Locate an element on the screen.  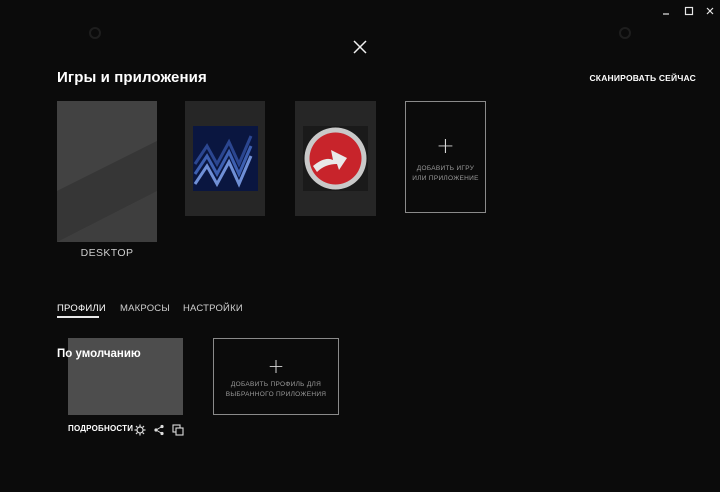
share-icon is located at coordinates (159, 429).